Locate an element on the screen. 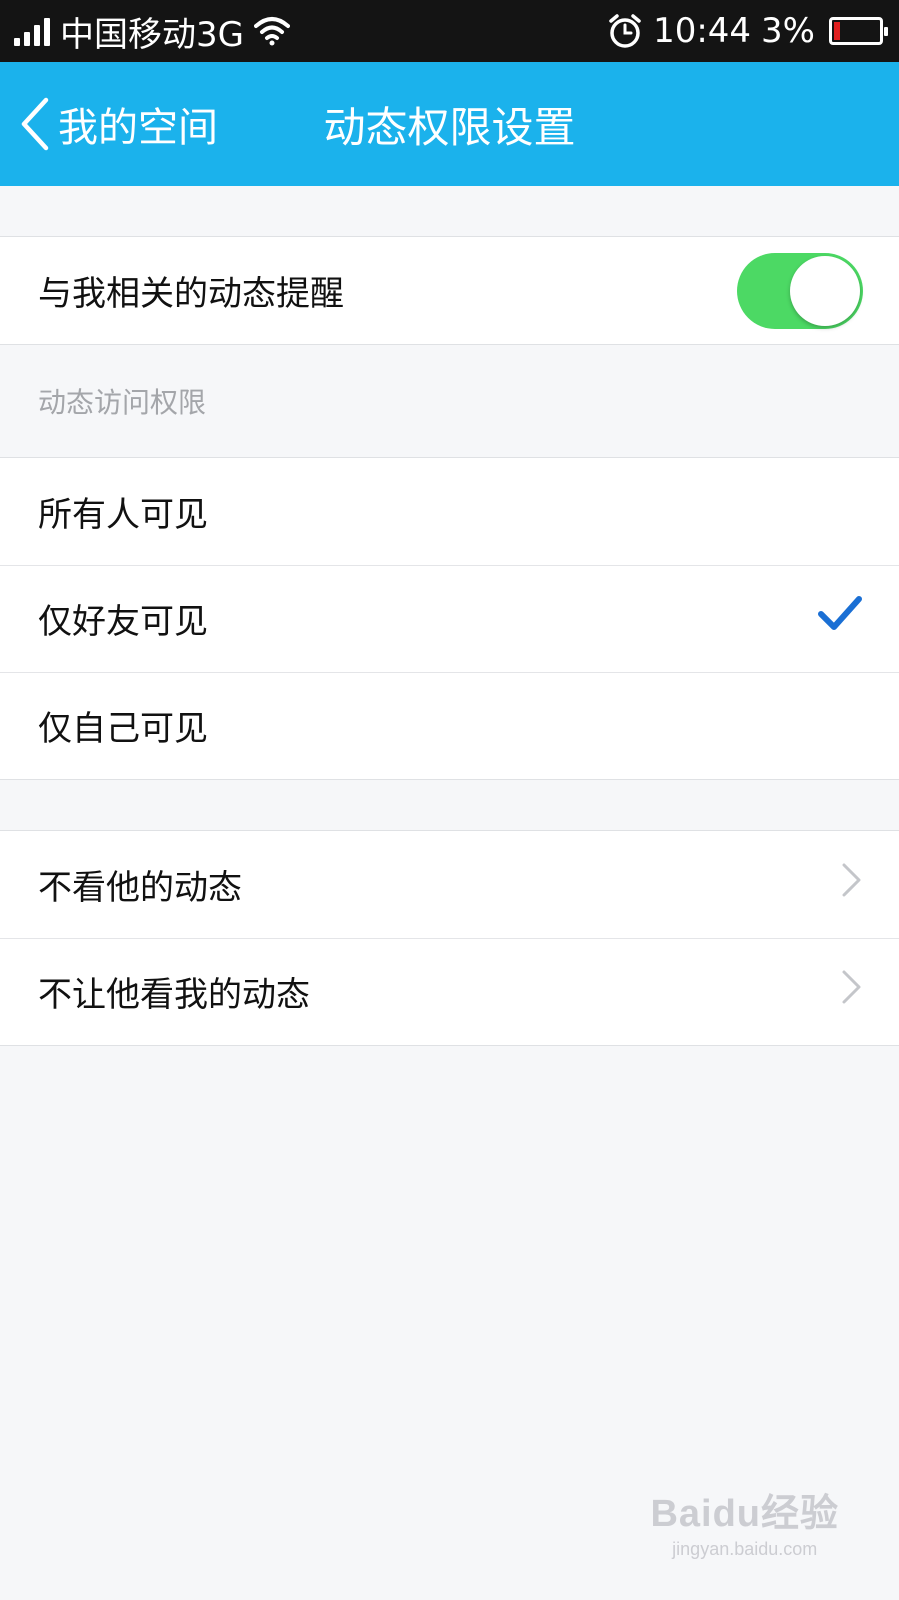  status-right: 10:44 3% is located at coordinates (747, 31).